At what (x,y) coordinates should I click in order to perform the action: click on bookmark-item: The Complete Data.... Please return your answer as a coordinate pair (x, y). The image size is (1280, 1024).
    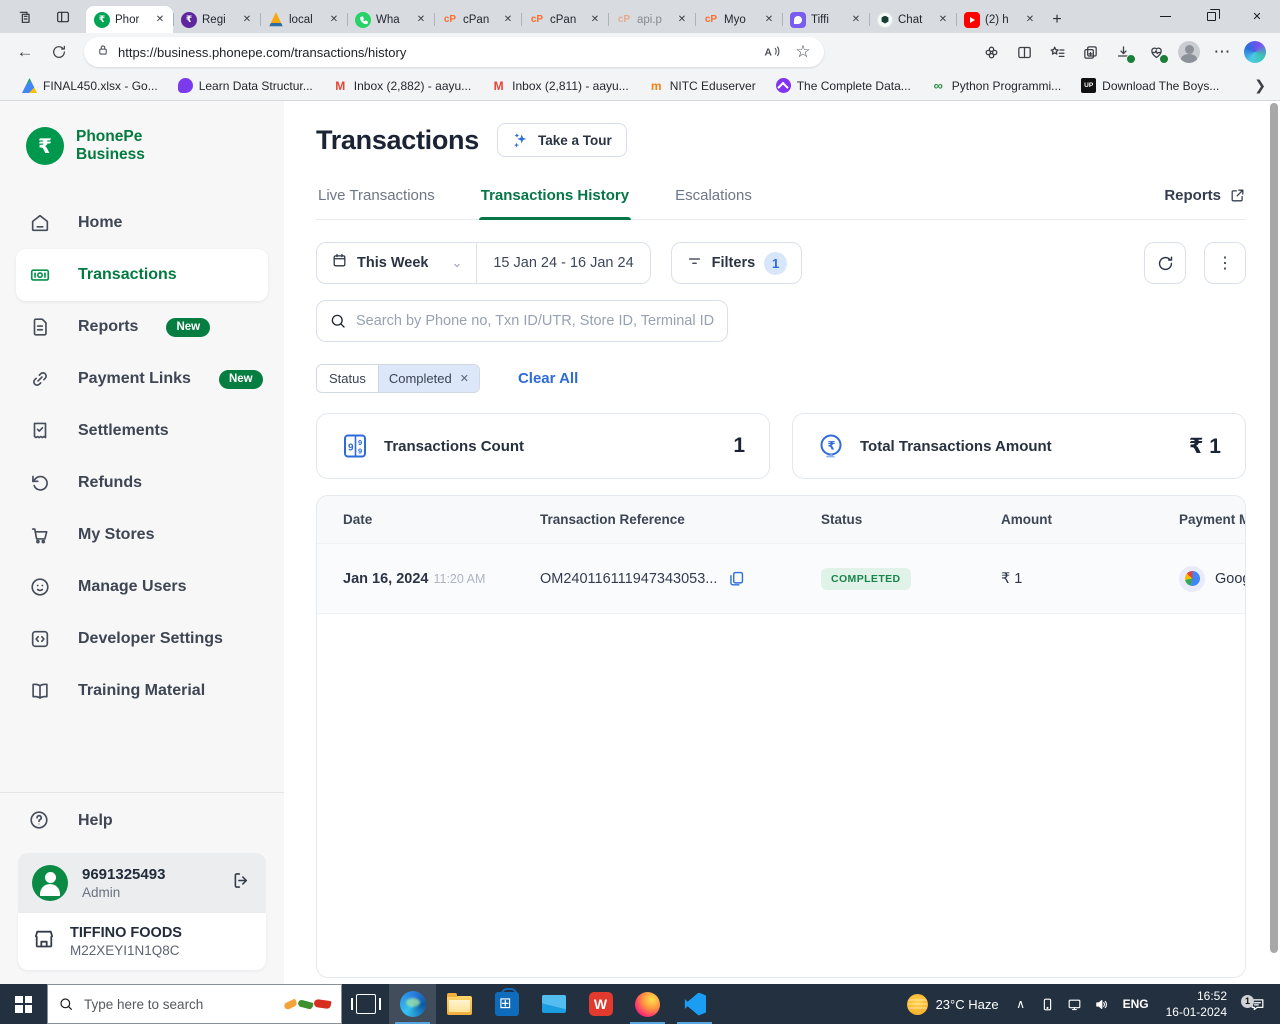
    Looking at the image, I should click on (843, 85).